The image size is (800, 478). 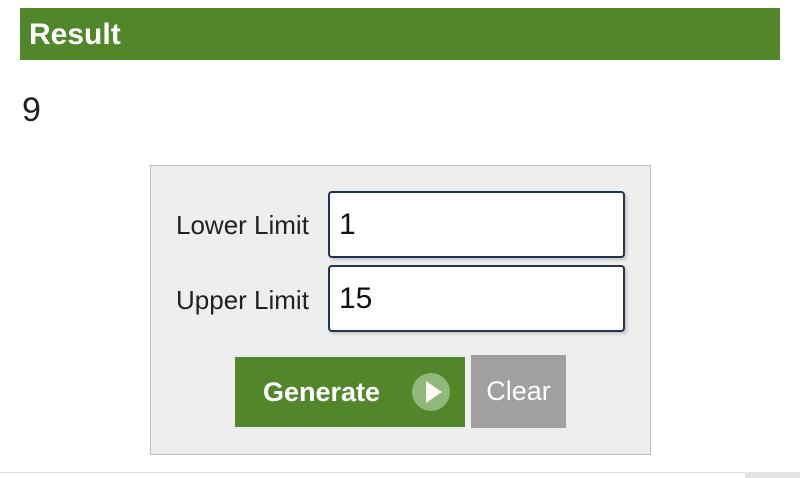 I want to click on result-header: Result, so click(x=400, y=34).